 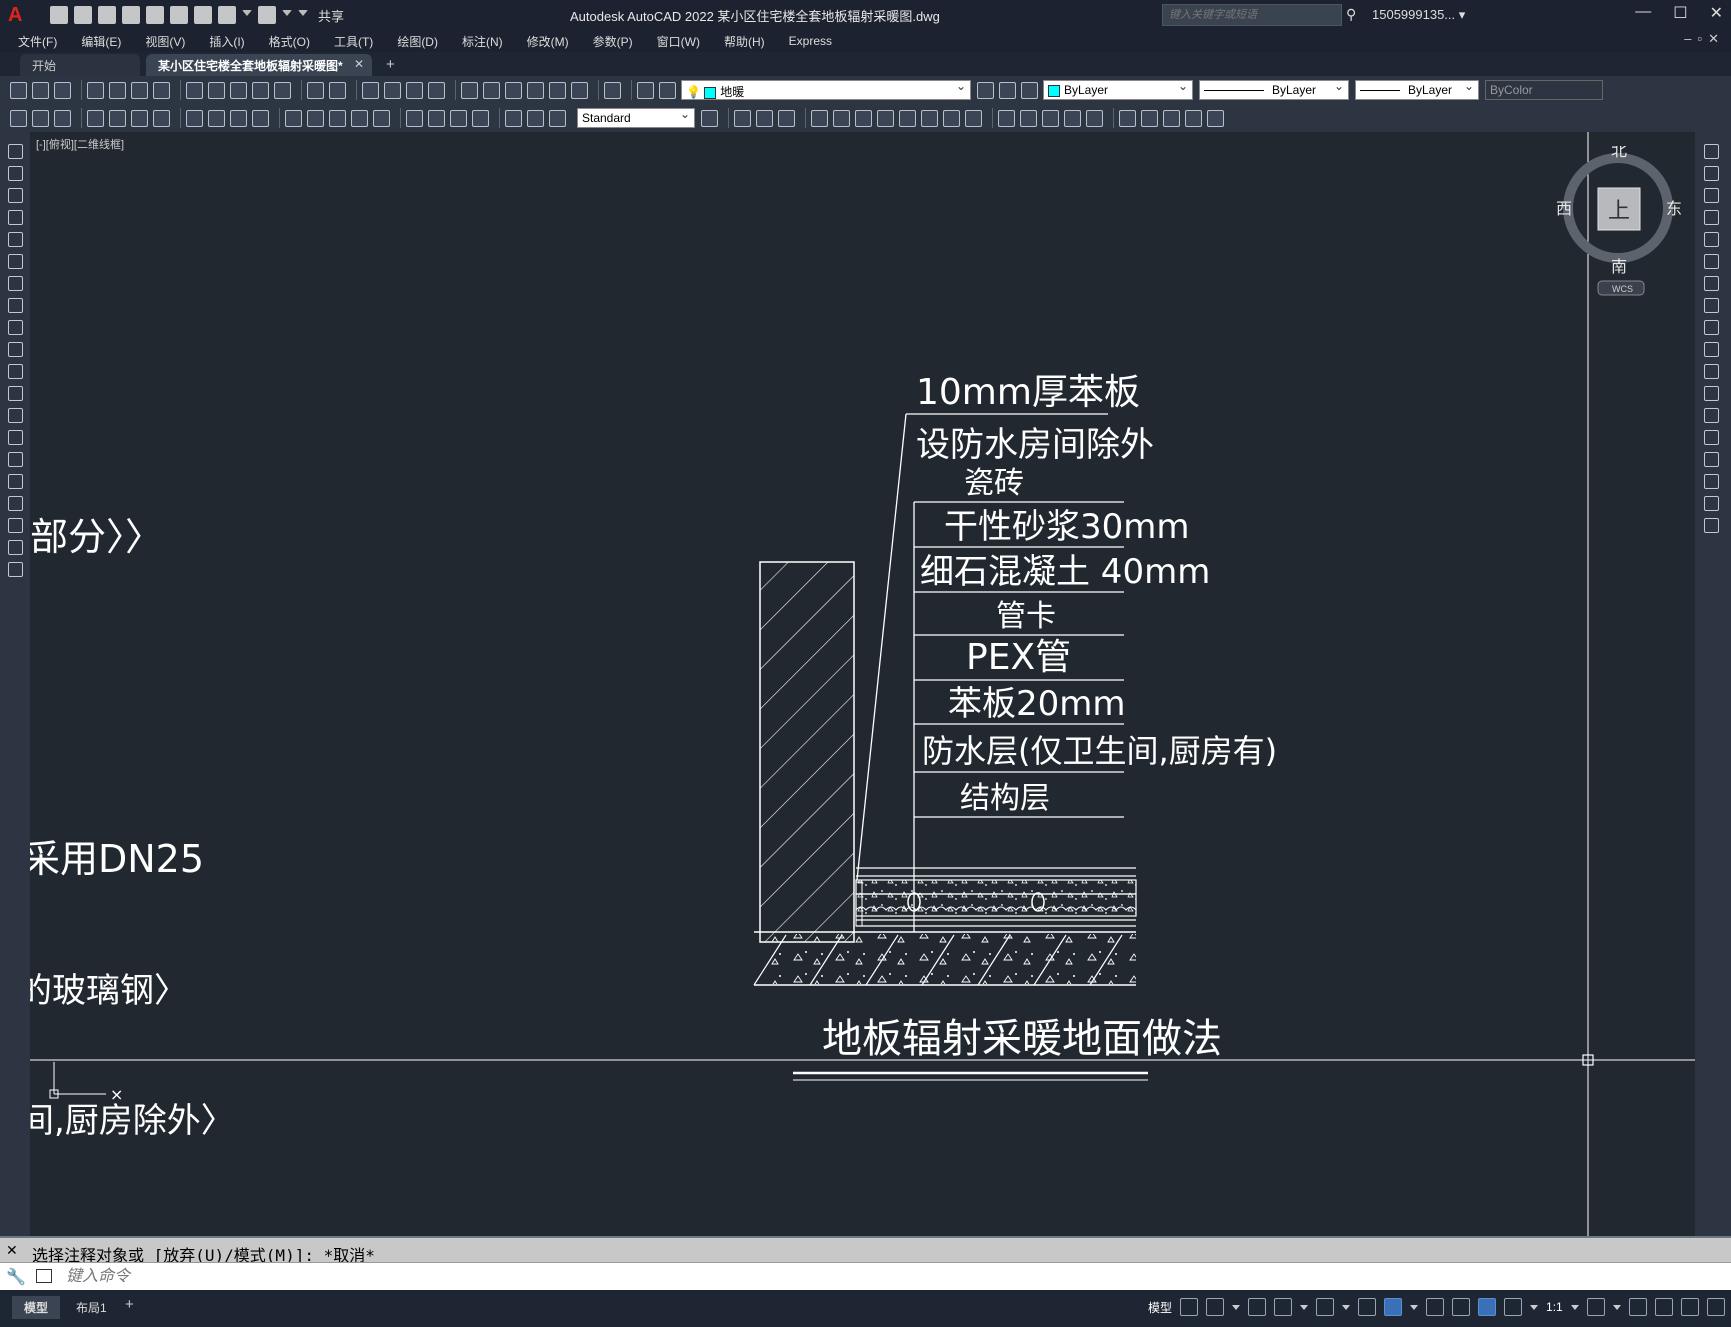 I want to click on object-snap-icon, so click(x=1393, y=1307).